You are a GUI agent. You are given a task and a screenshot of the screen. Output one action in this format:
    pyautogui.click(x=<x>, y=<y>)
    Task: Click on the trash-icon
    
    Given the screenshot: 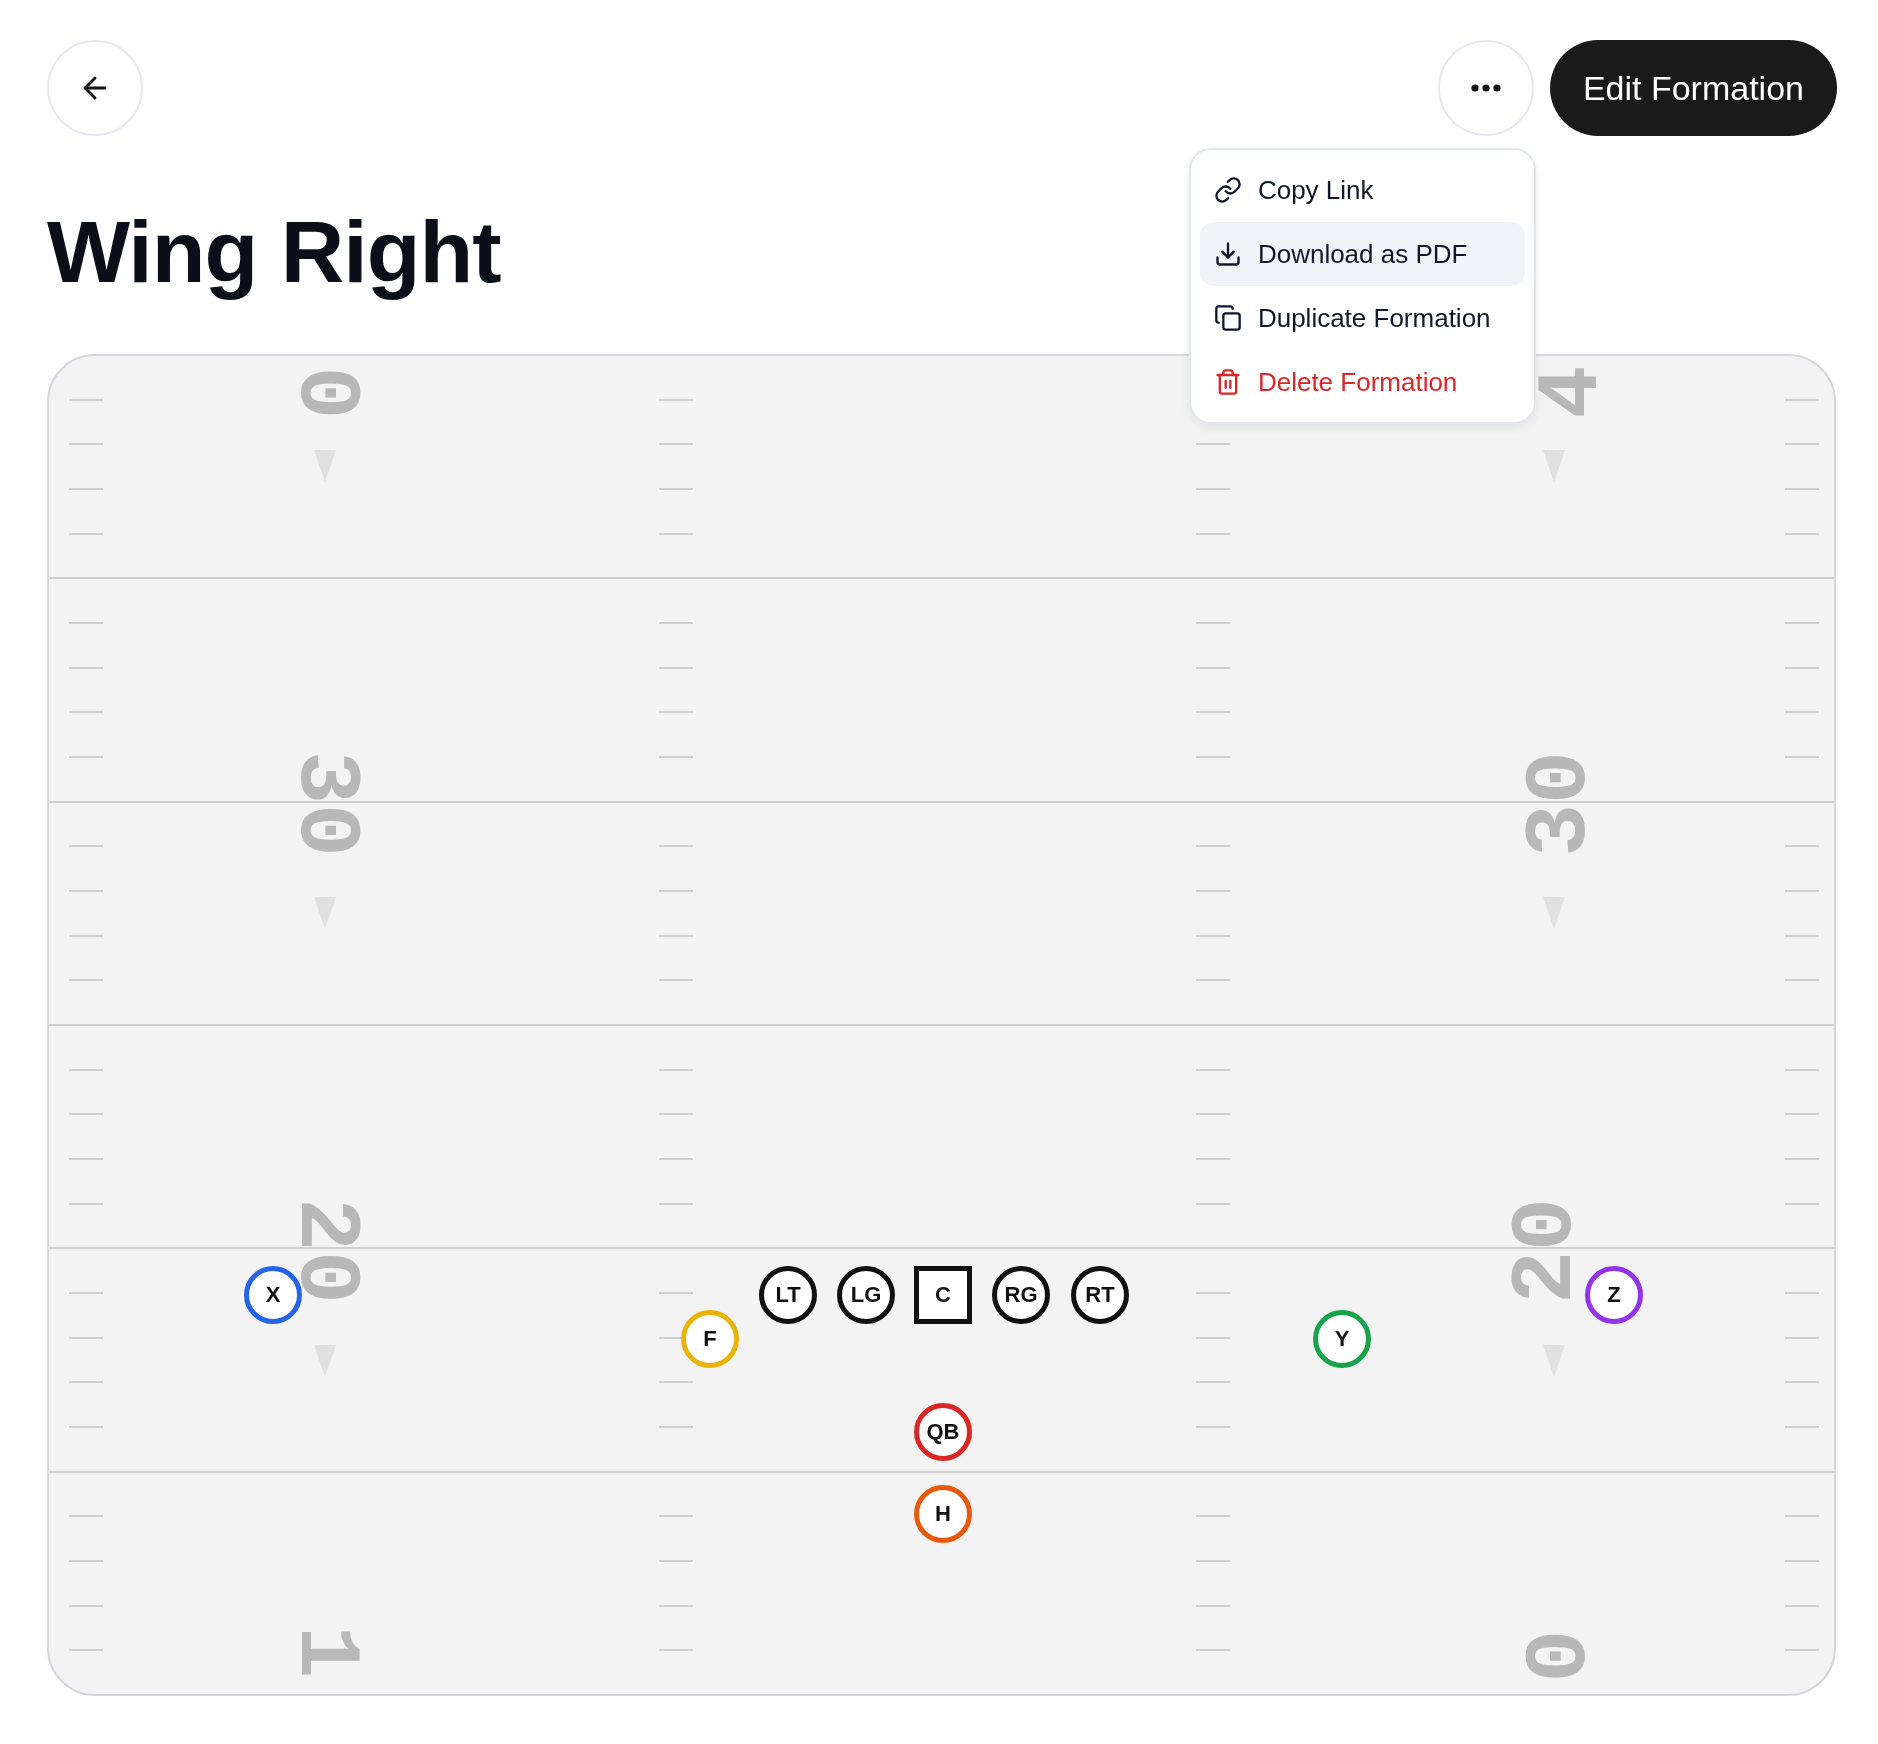 What is the action you would take?
    pyautogui.click(x=1227, y=382)
    